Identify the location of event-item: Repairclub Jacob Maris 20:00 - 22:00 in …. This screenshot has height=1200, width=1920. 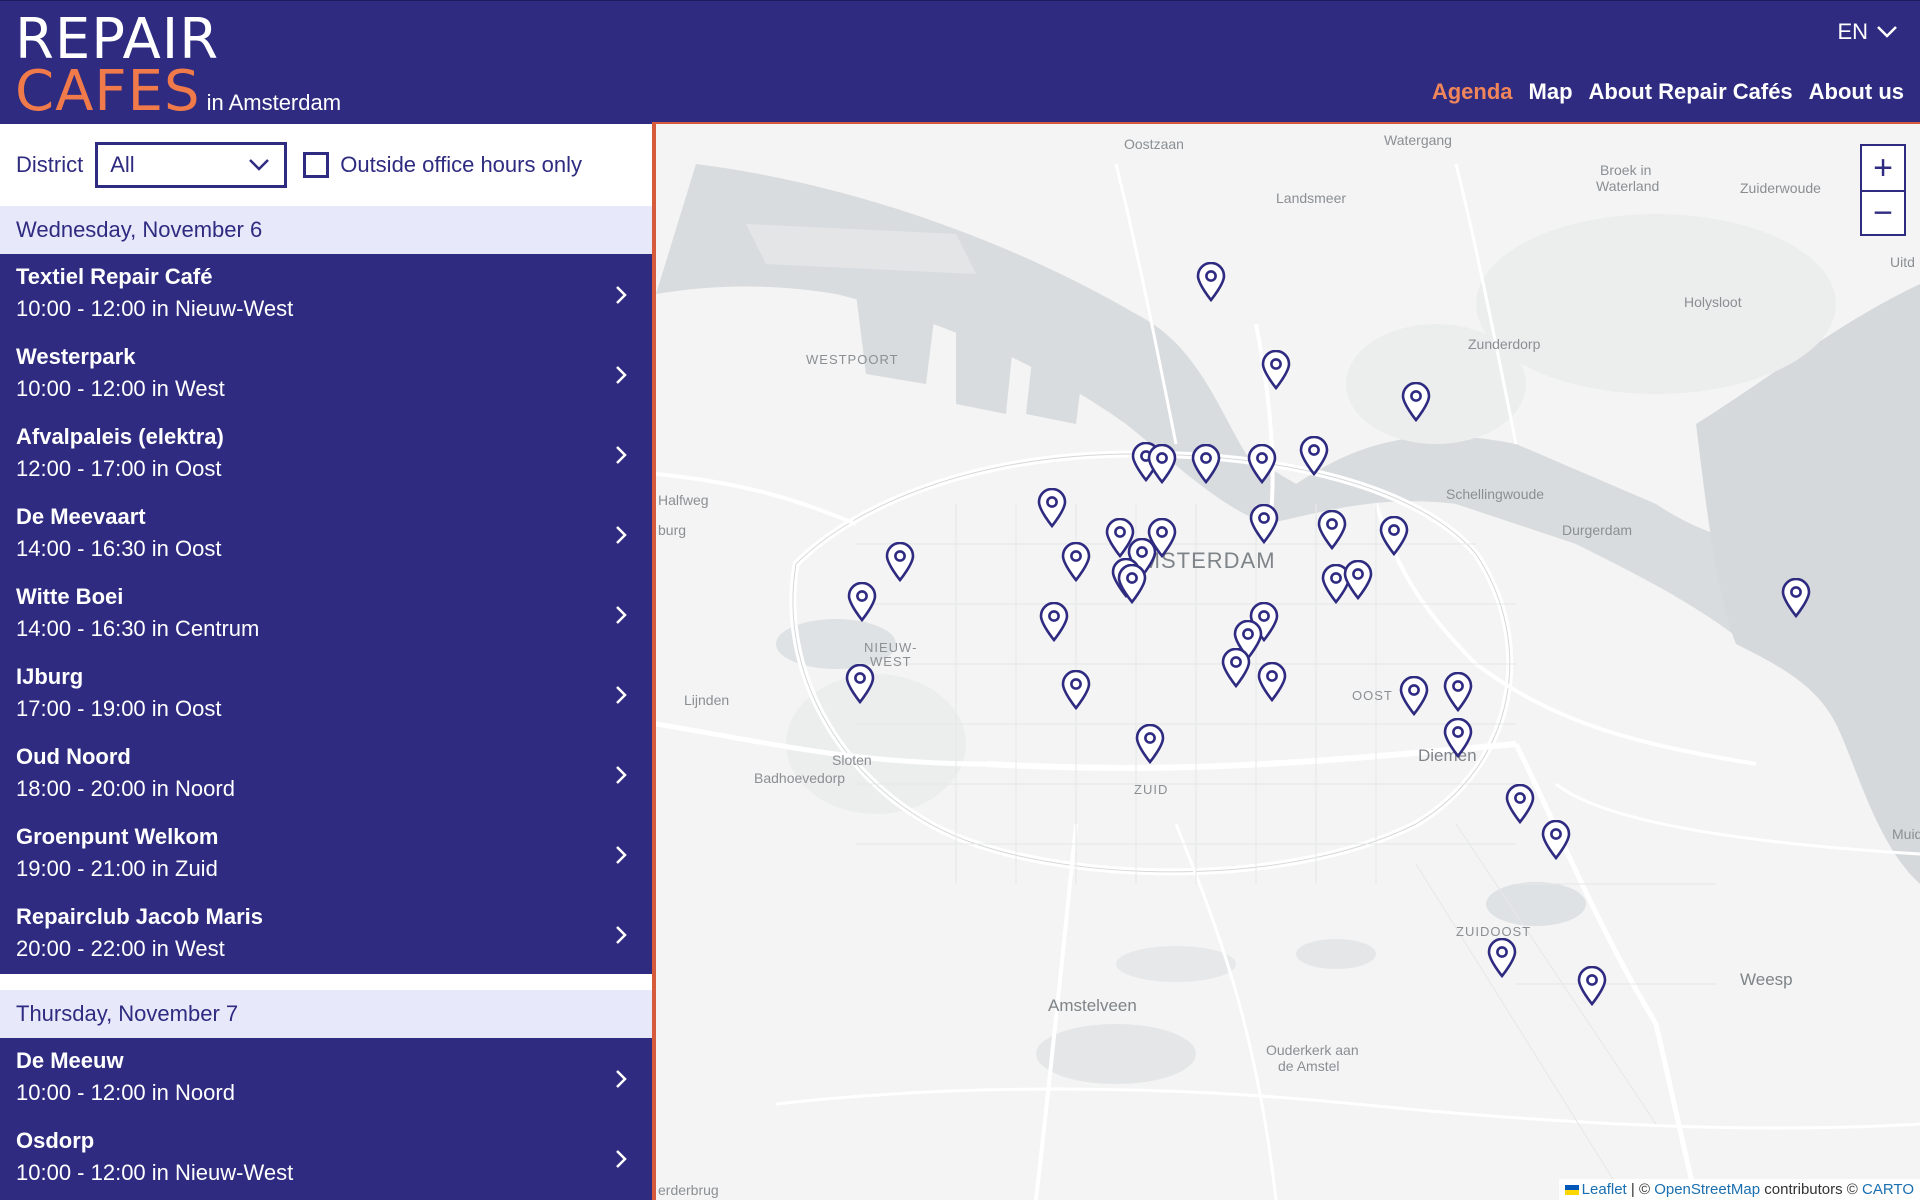
(326, 934).